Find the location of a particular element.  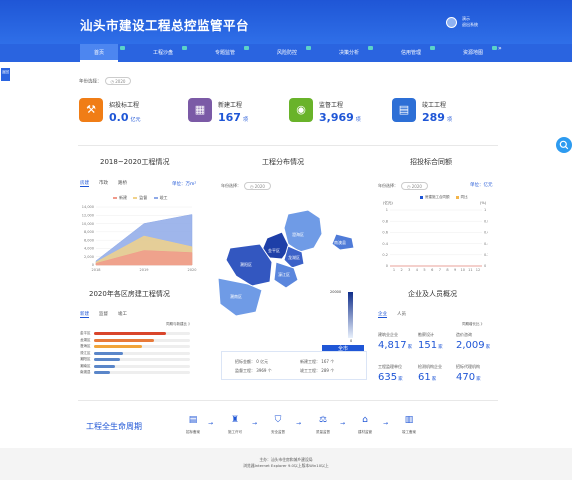

stat-supervised: ◉ 监督工程 3,969 项 is located at coordinates (325, 111).